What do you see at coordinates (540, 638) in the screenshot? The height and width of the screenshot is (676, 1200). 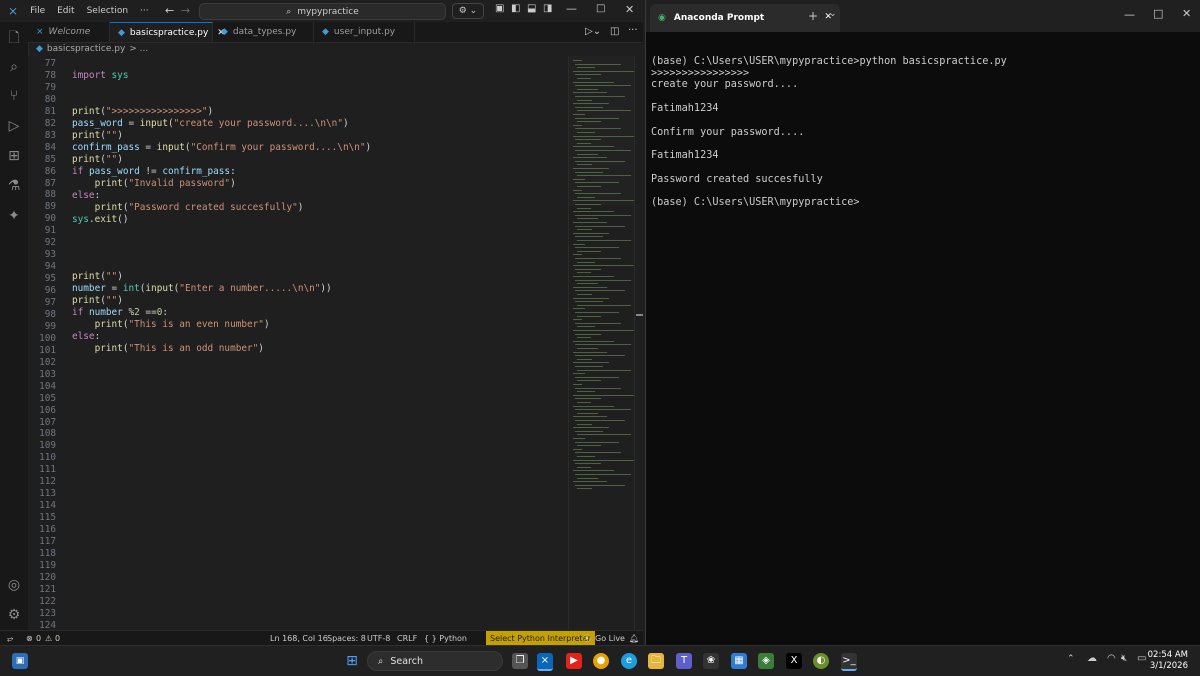 I see `select-python-interpreter-button: Select Python Interpreter` at bounding box center [540, 638].